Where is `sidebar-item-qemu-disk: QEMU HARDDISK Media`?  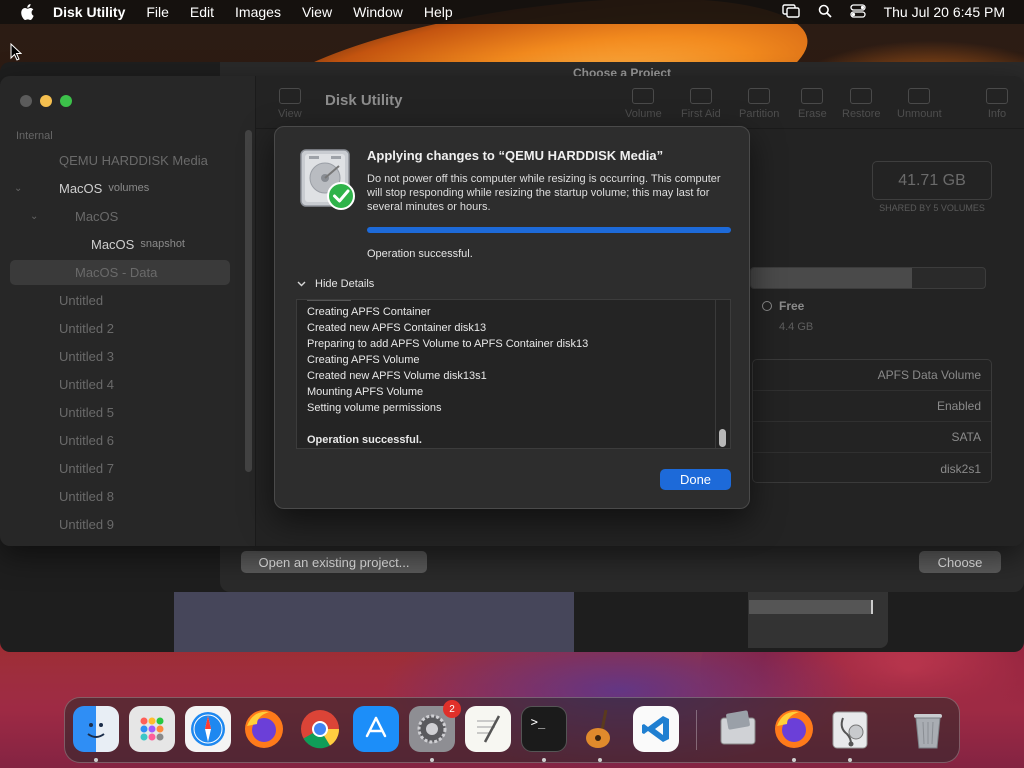 sidebar-item-qemu-disk: QEMU HARDDISK Media is located at coordinates (128, 160).